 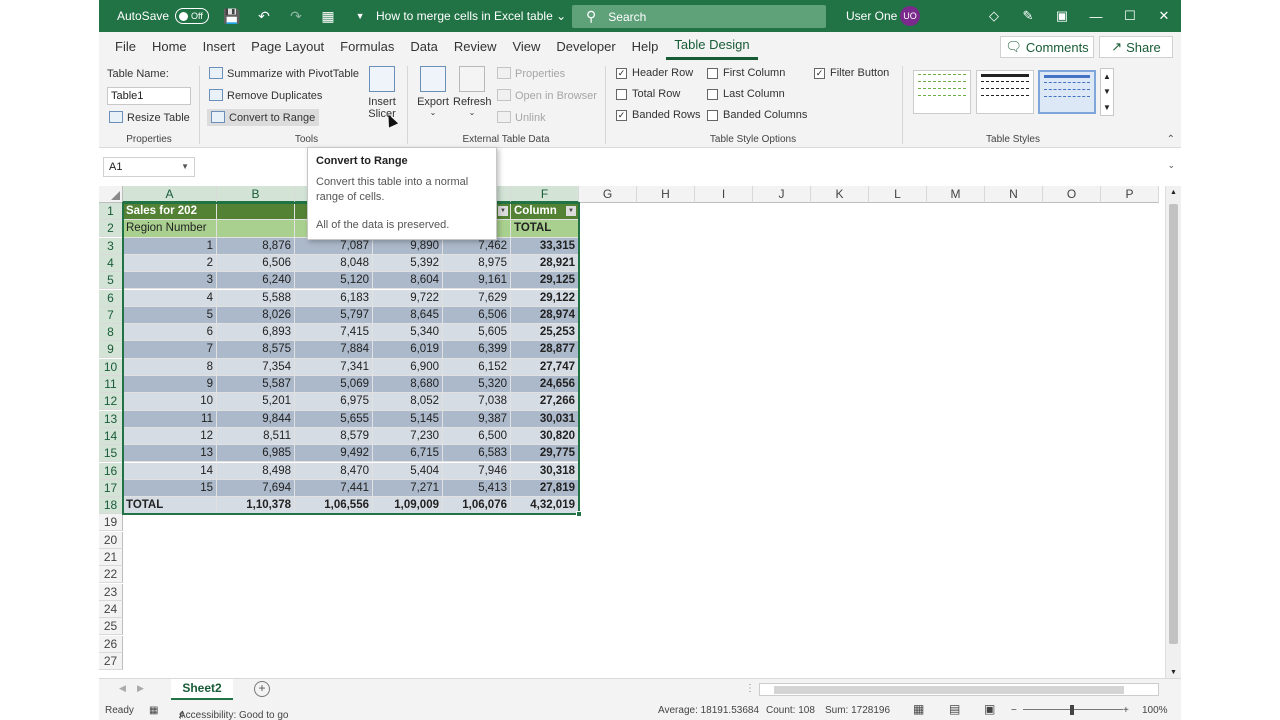 I want to click on table-data-cell: 7, so click(x=170, y=350).